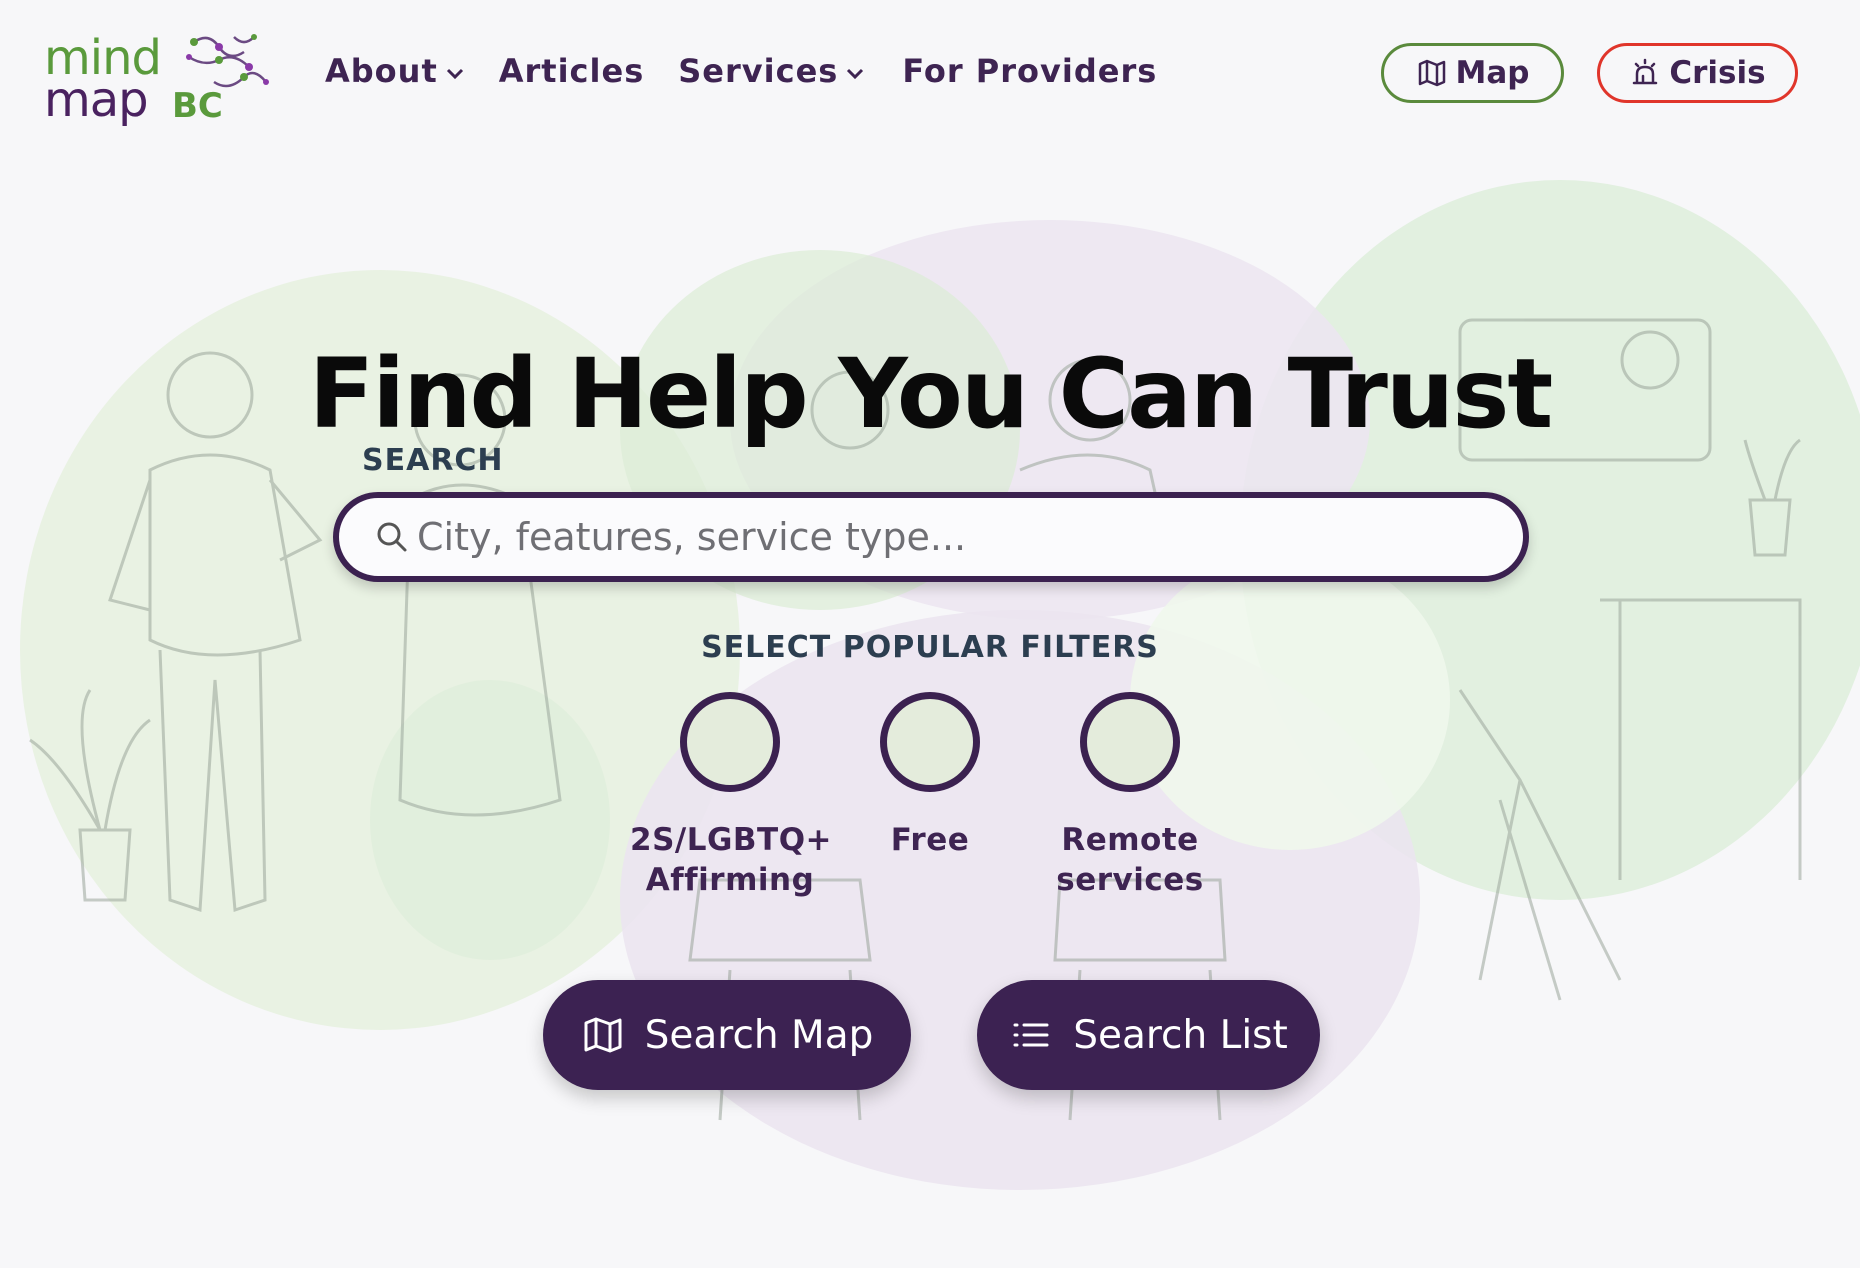  I want to click on mindmap-bc-logo: mind map BC, so click(159, 78).